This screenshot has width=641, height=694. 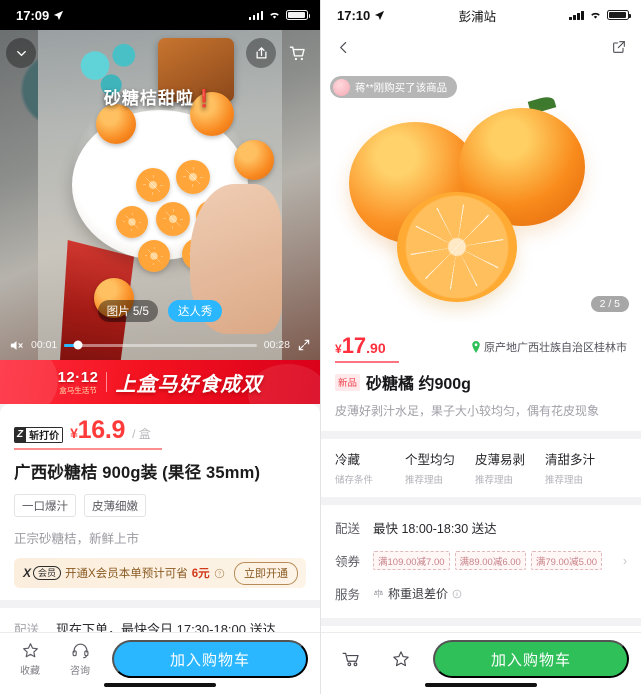 What do you see at coordinates (127, 311) in the screenshot?
I see `photo-counter-pill: 图片 5/5` at bounding box center [127, 311].